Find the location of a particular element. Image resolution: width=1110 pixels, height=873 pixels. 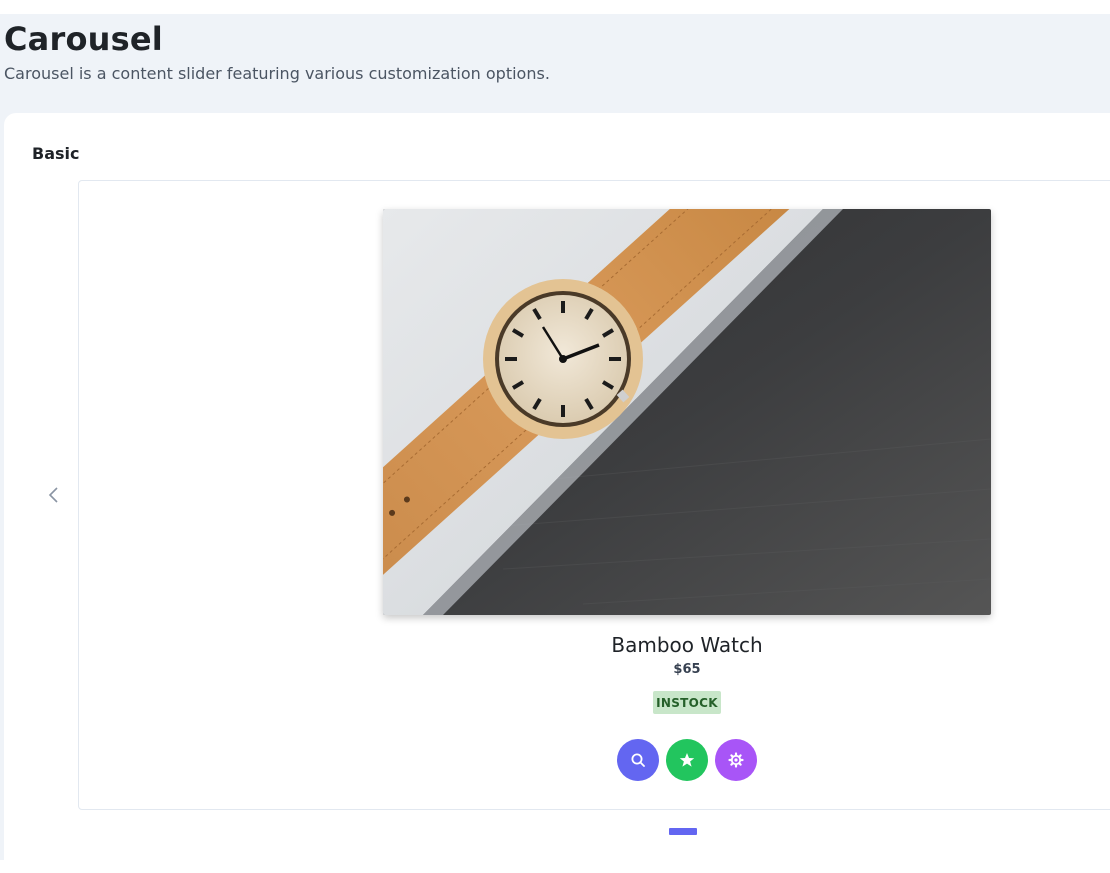

carousel-prev-button is located at coordinates (54, 495).